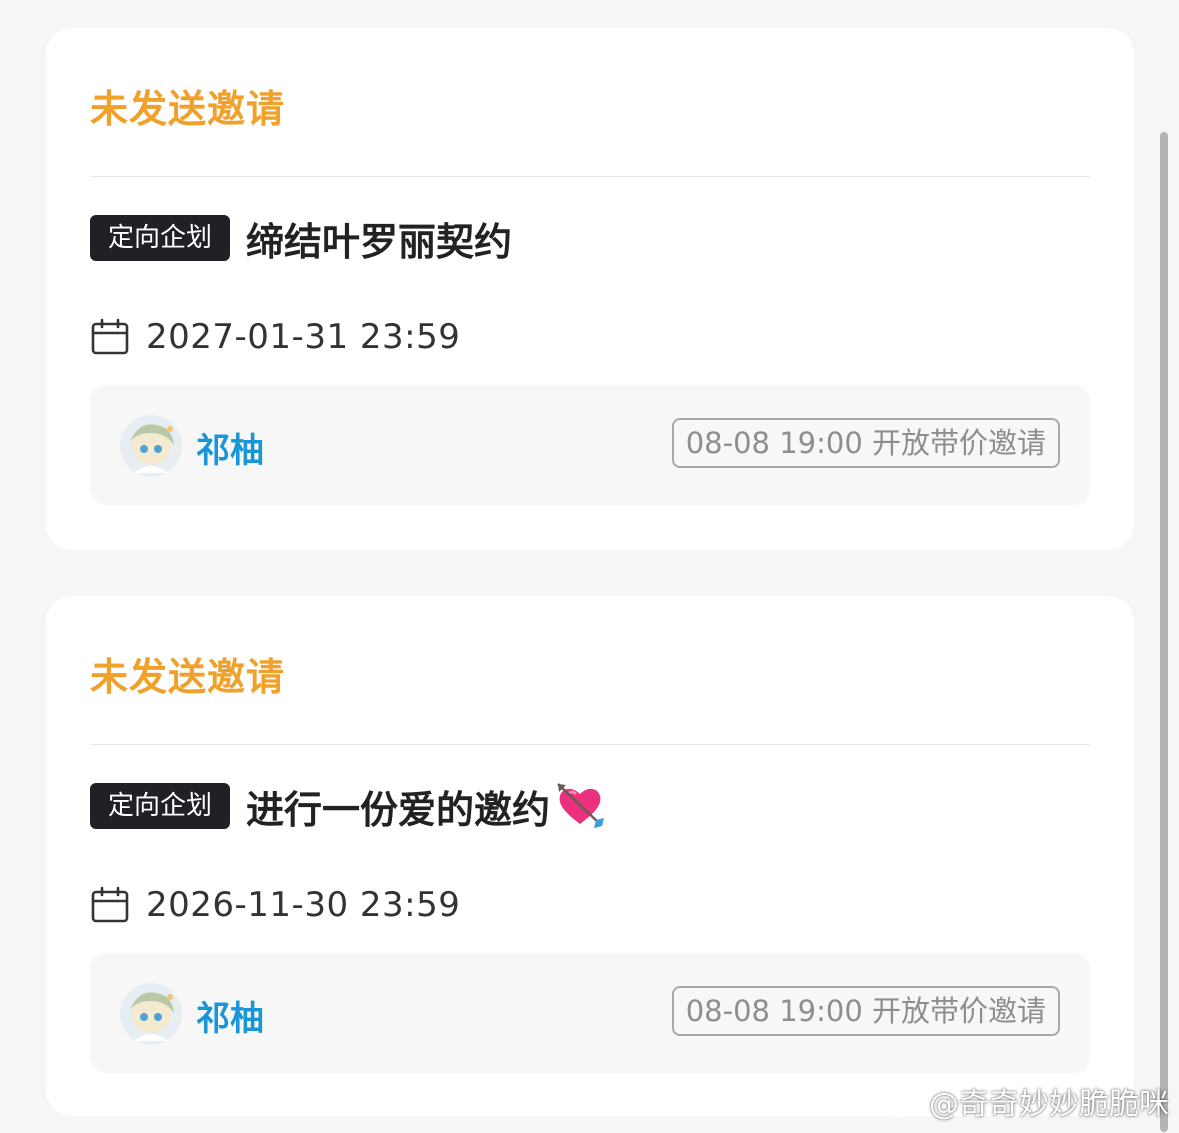 Image resolution: width=1179 pixels, height=1133 pixels. What do you see at coordinates (1049, 1104) in the screenshot?
I see `watermark-text: @奇奇妙妙脆脆咪` at bounding box center [1049, 1104].